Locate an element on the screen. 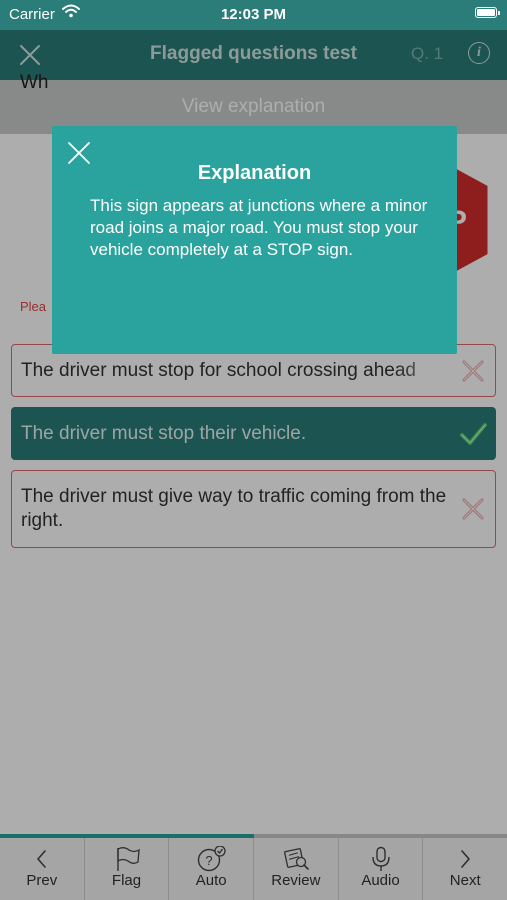 Image resolution: width=507 pixels, height=900 pixels. status-bar: Carrier 12:03 PM is located at coordinates (253, 15).